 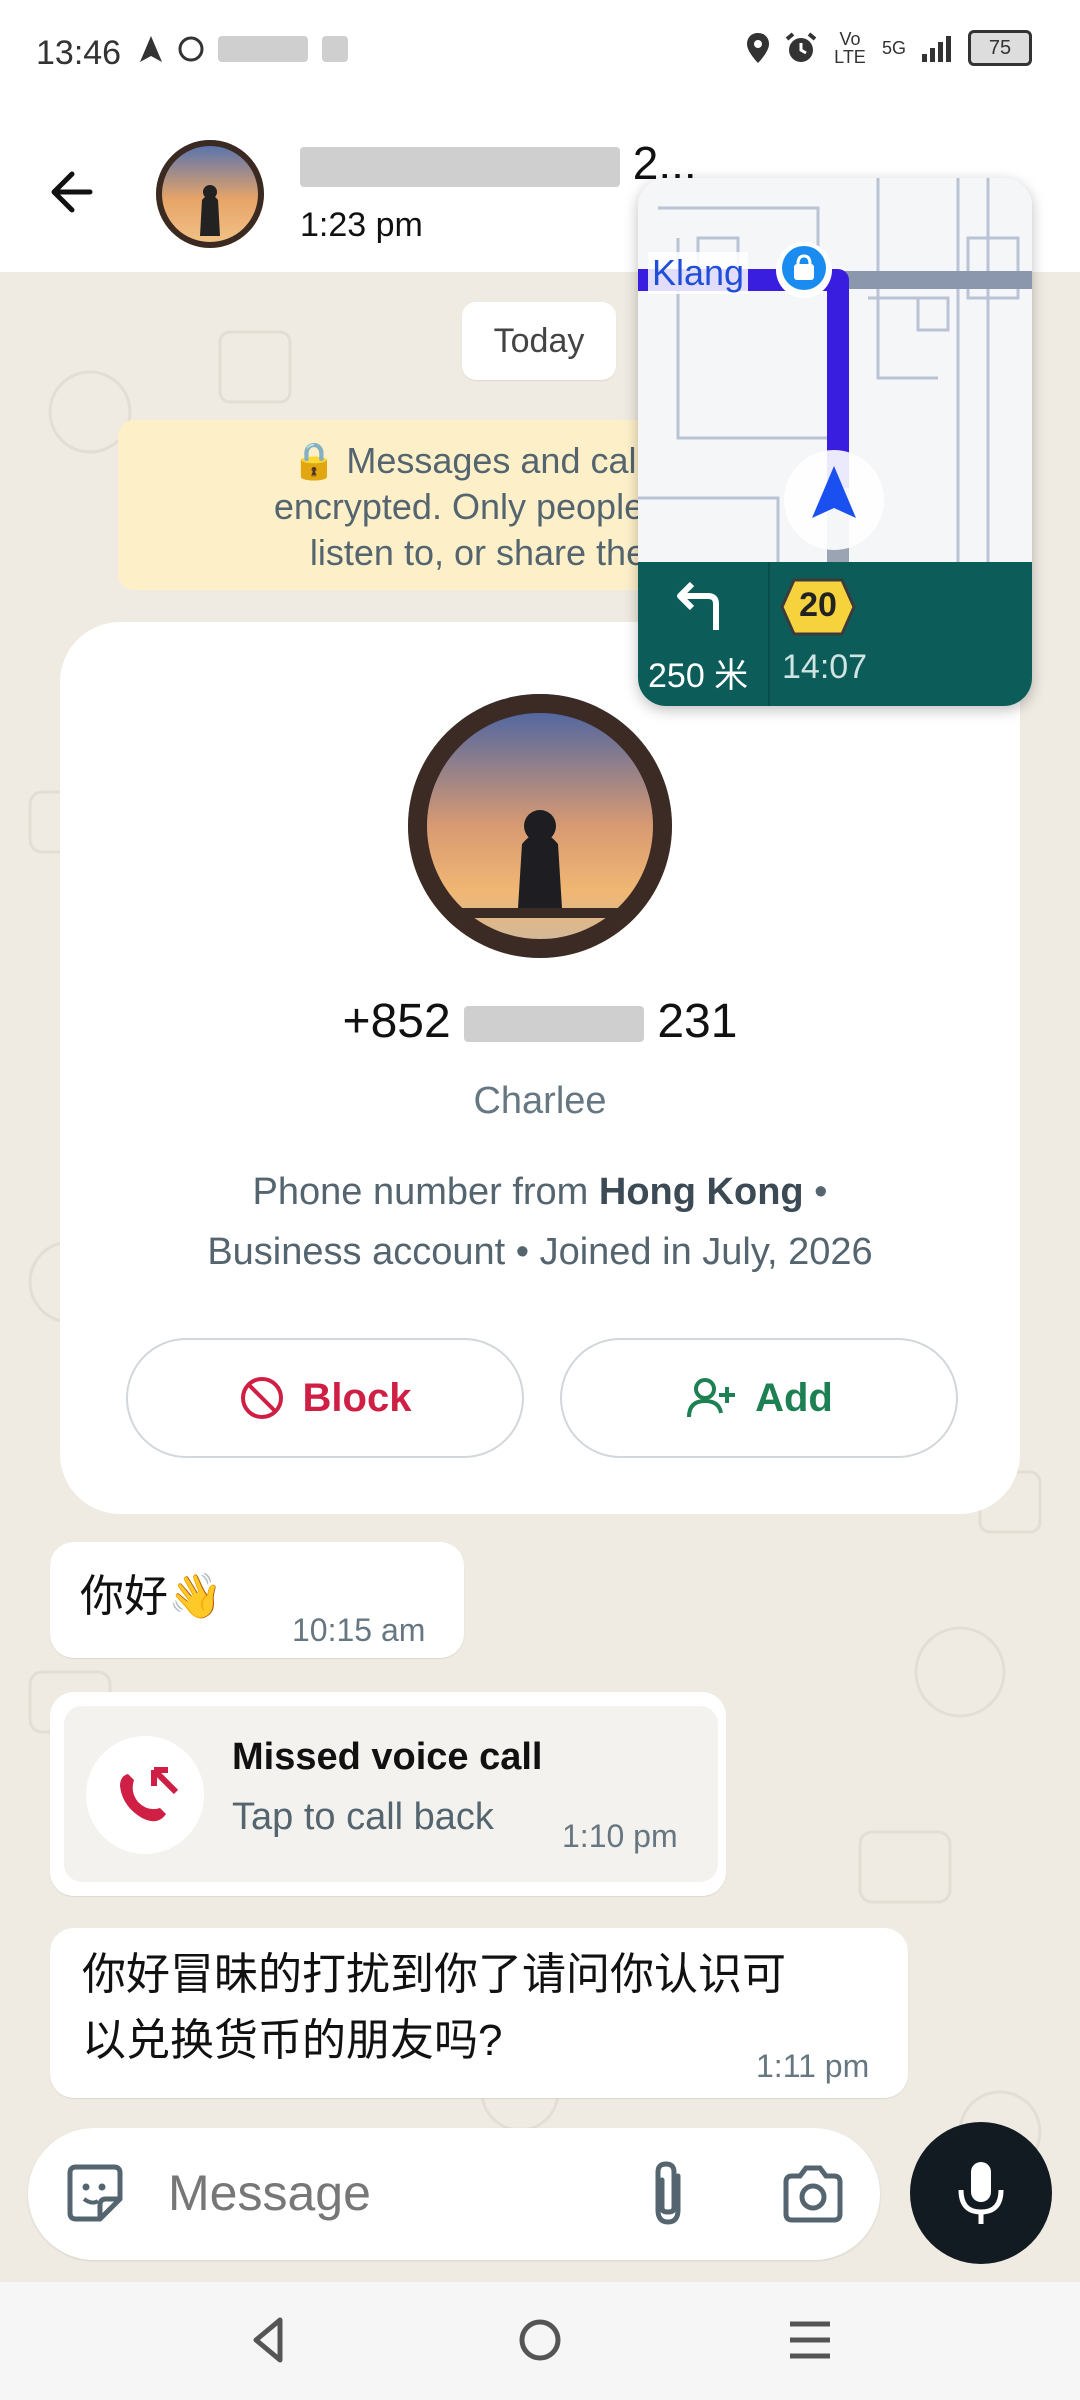 What do you see at coordinates (850, 48) in the screenshot?
I see `volte-label: Vo LTE` at bounding box center [850, 48].